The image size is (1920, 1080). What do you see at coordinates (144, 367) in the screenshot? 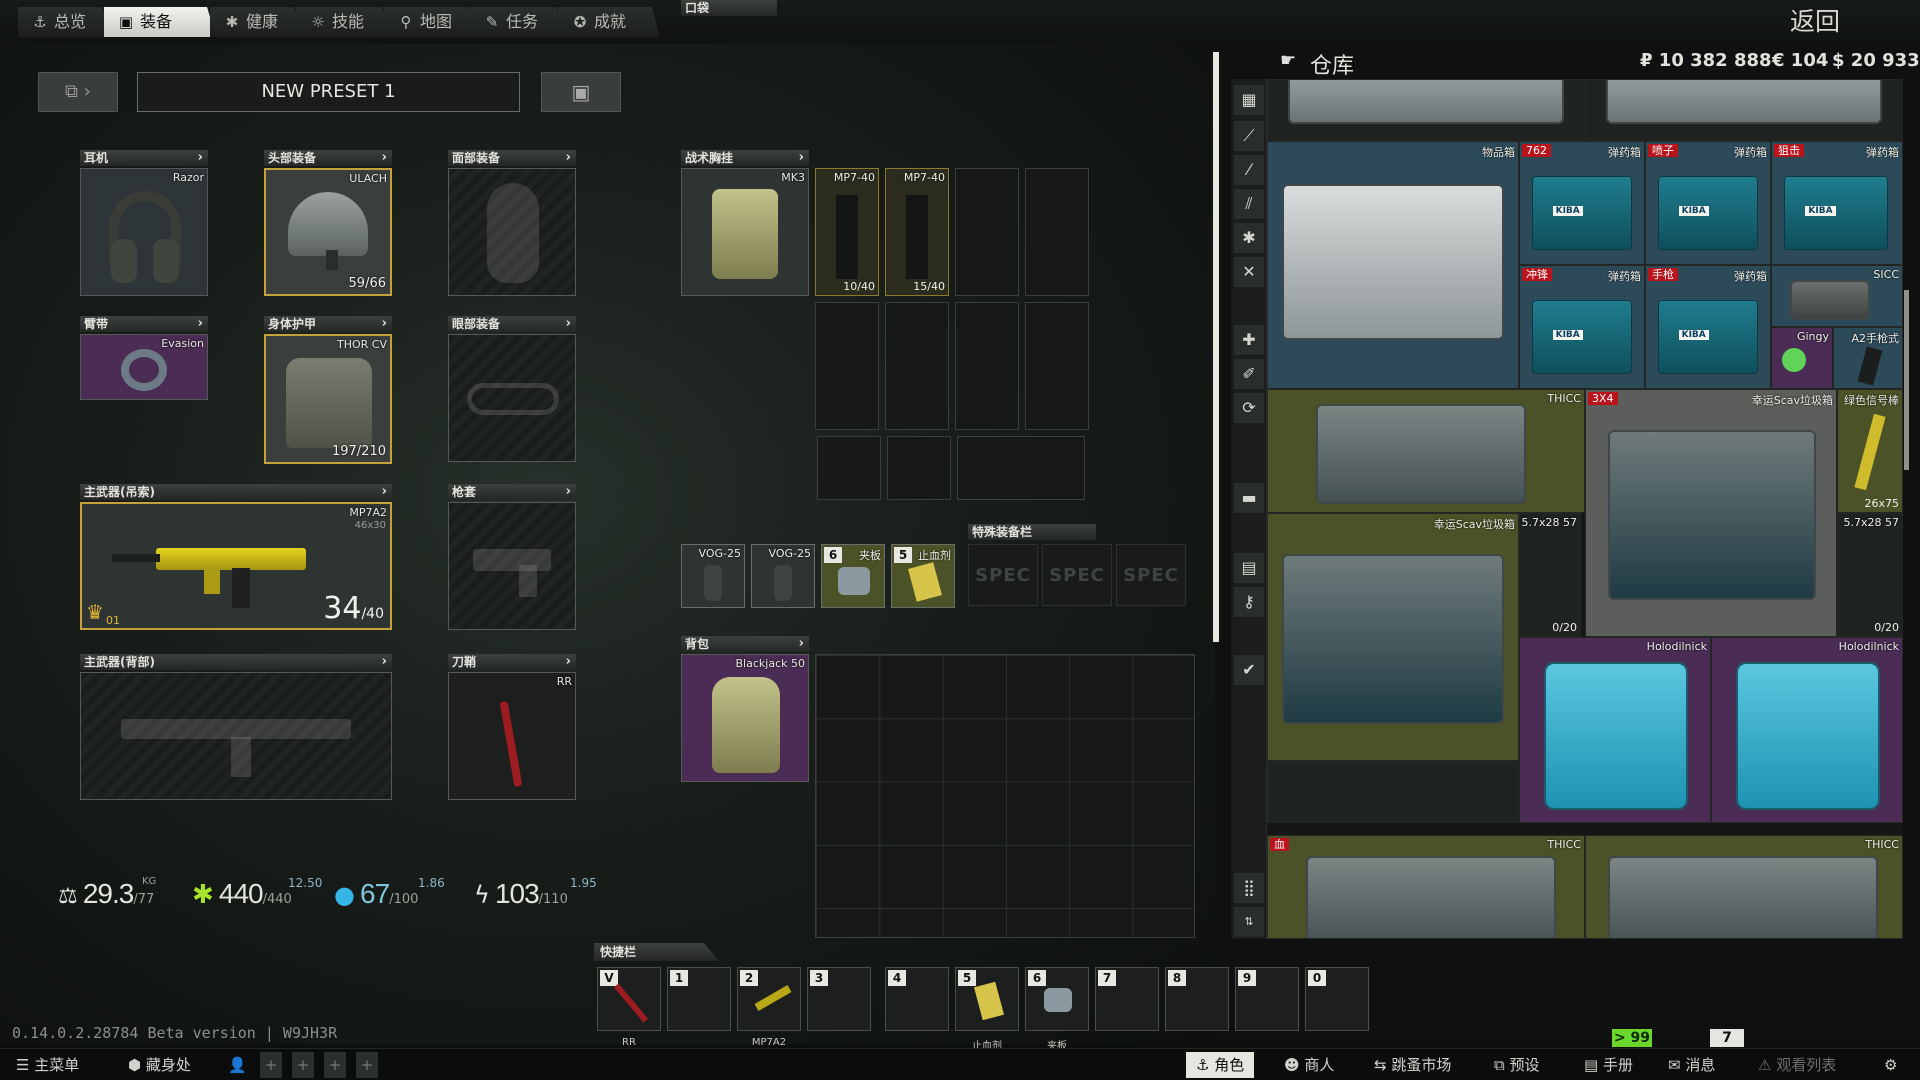
I see `armband-slot: Evasion` at bounding box center [144, 367].